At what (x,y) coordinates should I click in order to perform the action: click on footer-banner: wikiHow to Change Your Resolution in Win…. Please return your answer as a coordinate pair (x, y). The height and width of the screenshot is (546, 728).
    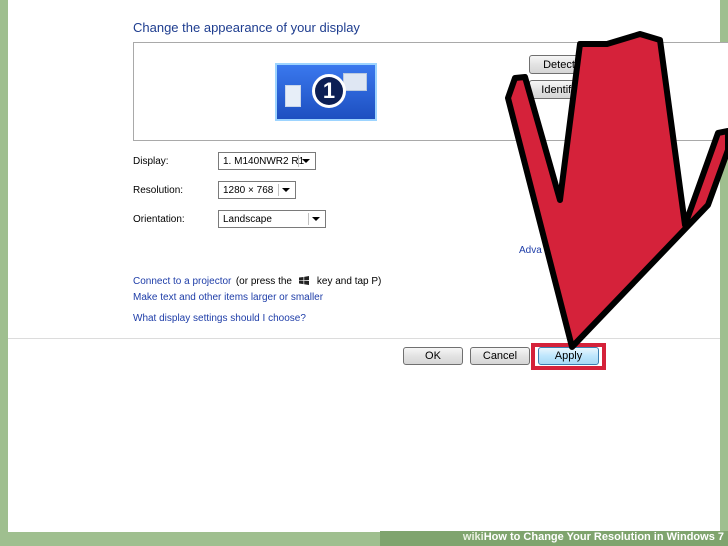
    Looking at the image, I should click on (554, 538).